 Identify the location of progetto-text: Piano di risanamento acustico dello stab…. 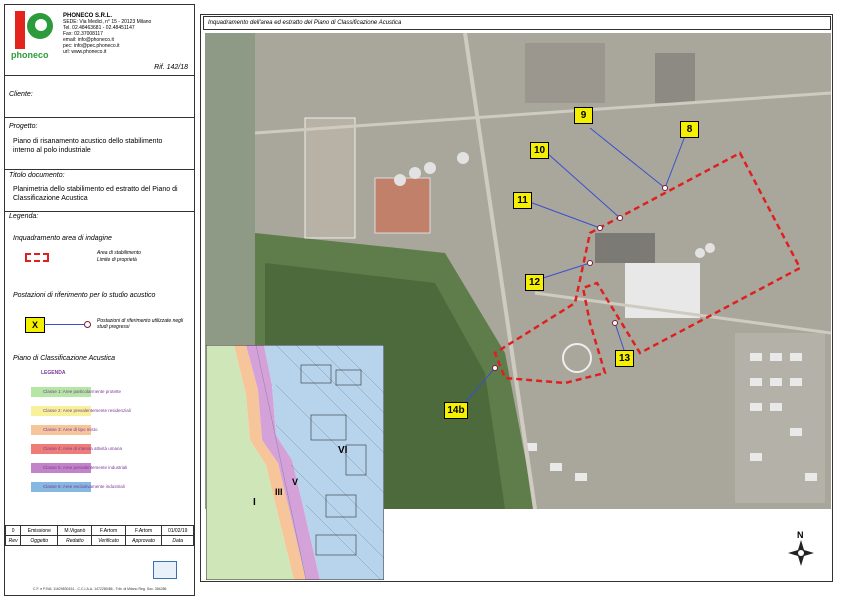
(88, 146).